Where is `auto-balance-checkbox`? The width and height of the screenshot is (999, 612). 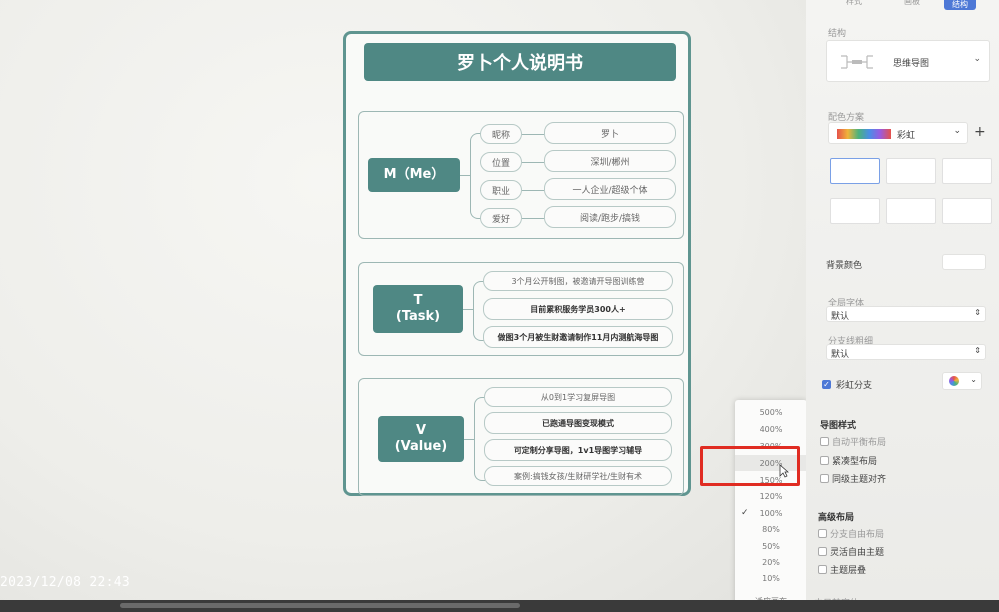
auto-balance-checkbox is located at coordinates (824, 441).